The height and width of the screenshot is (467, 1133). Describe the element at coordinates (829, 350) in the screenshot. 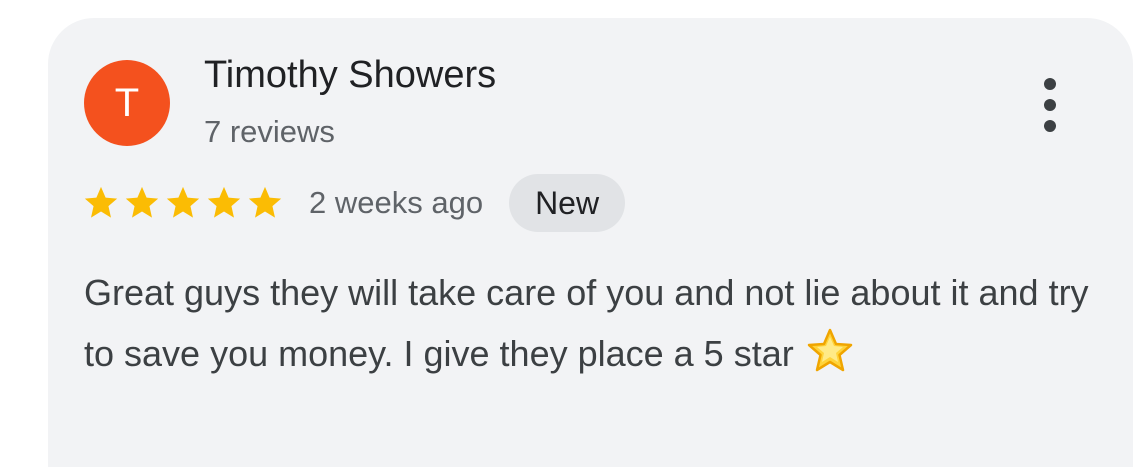

I see `glowing-star-icon` at that location.